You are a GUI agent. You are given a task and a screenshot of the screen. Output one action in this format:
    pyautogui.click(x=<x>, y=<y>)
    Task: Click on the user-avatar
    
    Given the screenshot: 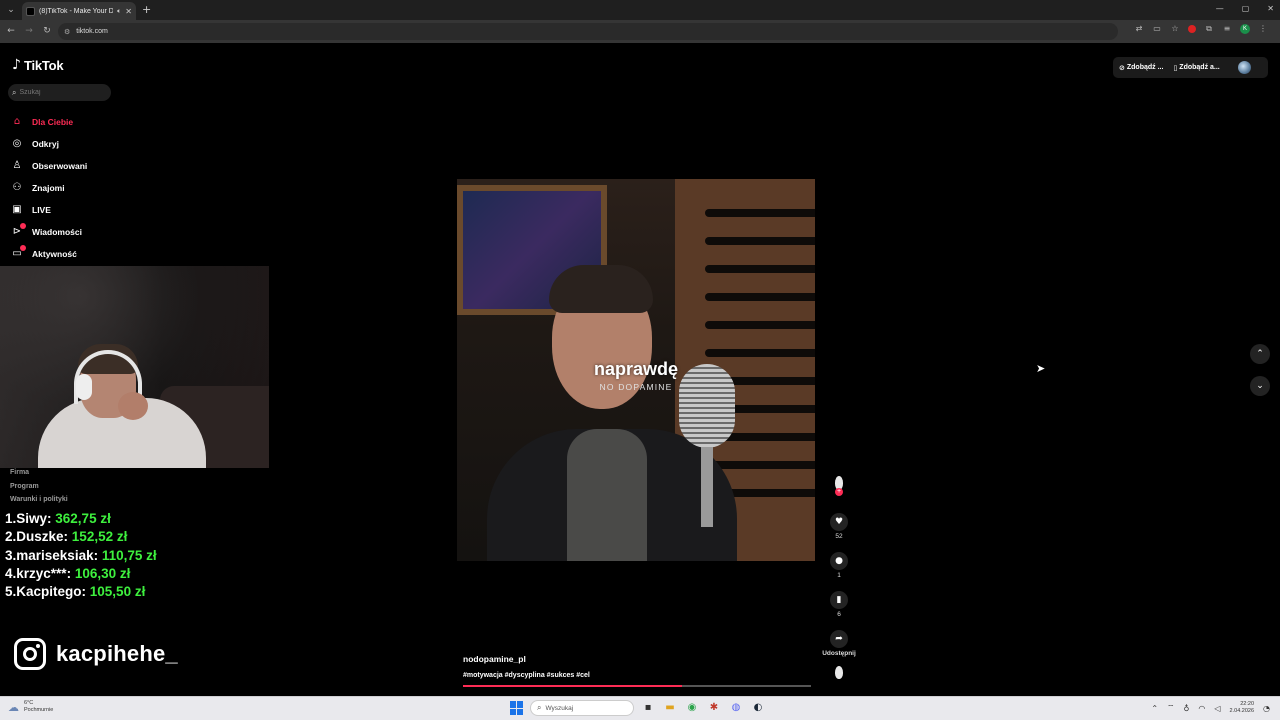 What is the action you would take?
    pyautogui.click(x=1244, y=67)
    